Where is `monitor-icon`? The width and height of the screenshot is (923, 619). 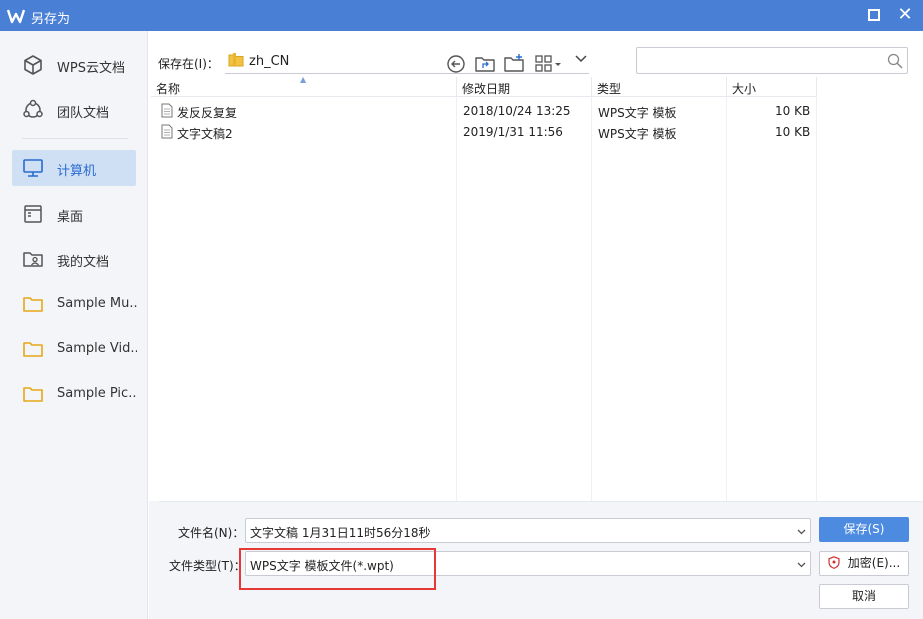
monitor-icon is located at coordinates (33, 168).